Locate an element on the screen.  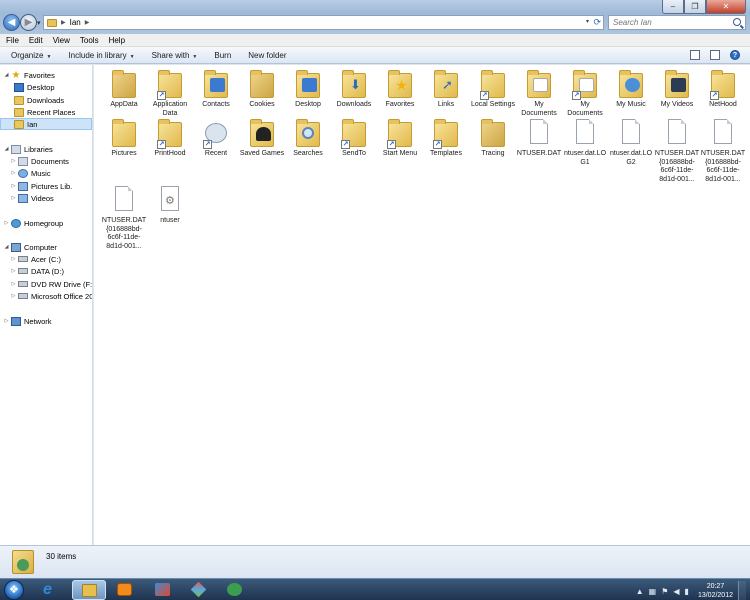
nav-favorites: ◢ ★ Favorites is located at coordinates (29, 75).